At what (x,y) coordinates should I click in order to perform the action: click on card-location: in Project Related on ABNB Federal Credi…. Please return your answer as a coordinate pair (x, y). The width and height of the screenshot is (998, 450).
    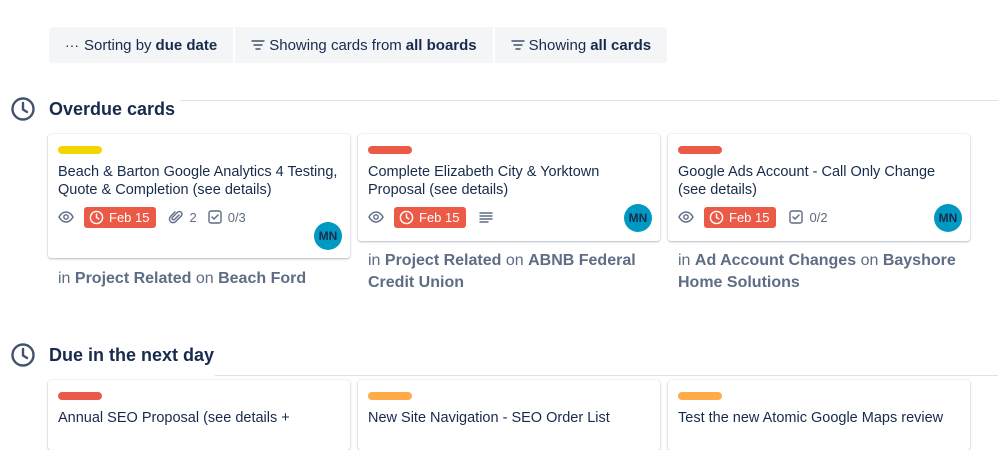
    Looking at the image, I should click on (513, 272).